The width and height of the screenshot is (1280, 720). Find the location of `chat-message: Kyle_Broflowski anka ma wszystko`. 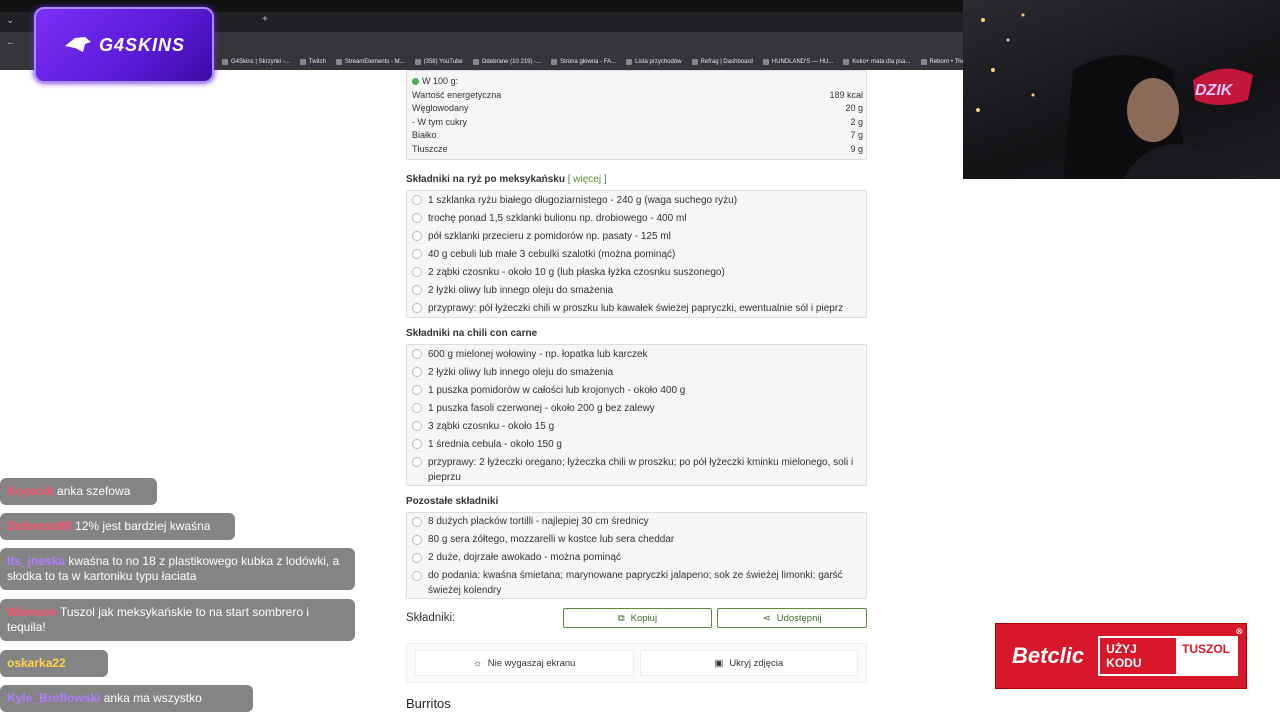

chat-message: Kyle_Broflowski anka ma wszystko is located at coordinates (126, 698).